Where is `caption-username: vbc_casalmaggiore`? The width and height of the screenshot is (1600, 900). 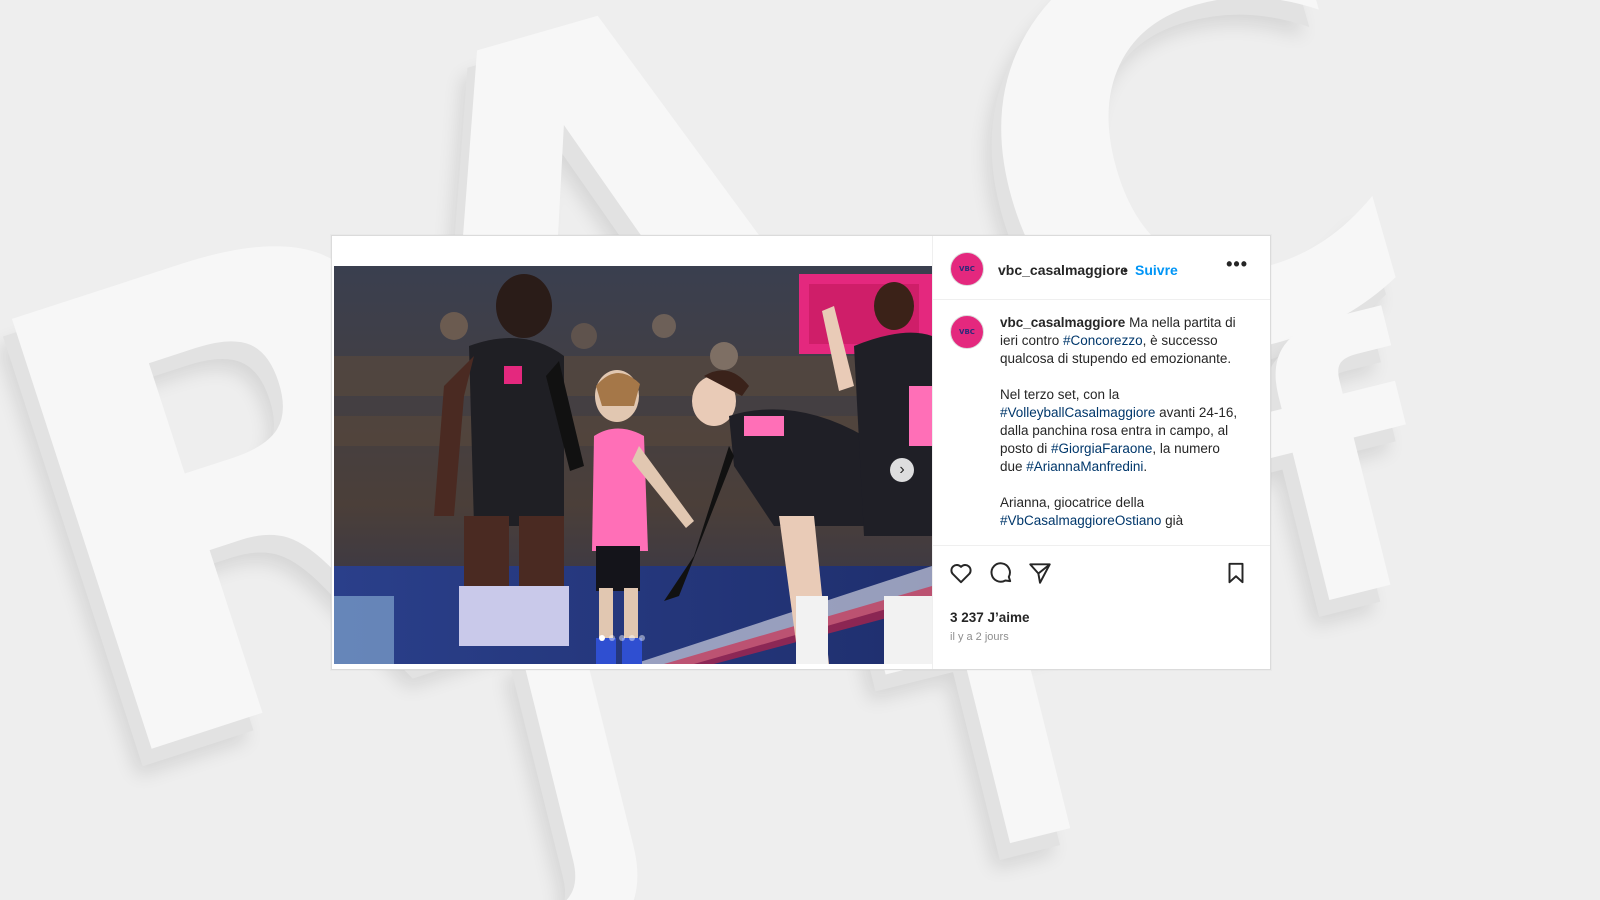 caption-username: vbc_casalmaggiore is located at coordinates (1062, 322).